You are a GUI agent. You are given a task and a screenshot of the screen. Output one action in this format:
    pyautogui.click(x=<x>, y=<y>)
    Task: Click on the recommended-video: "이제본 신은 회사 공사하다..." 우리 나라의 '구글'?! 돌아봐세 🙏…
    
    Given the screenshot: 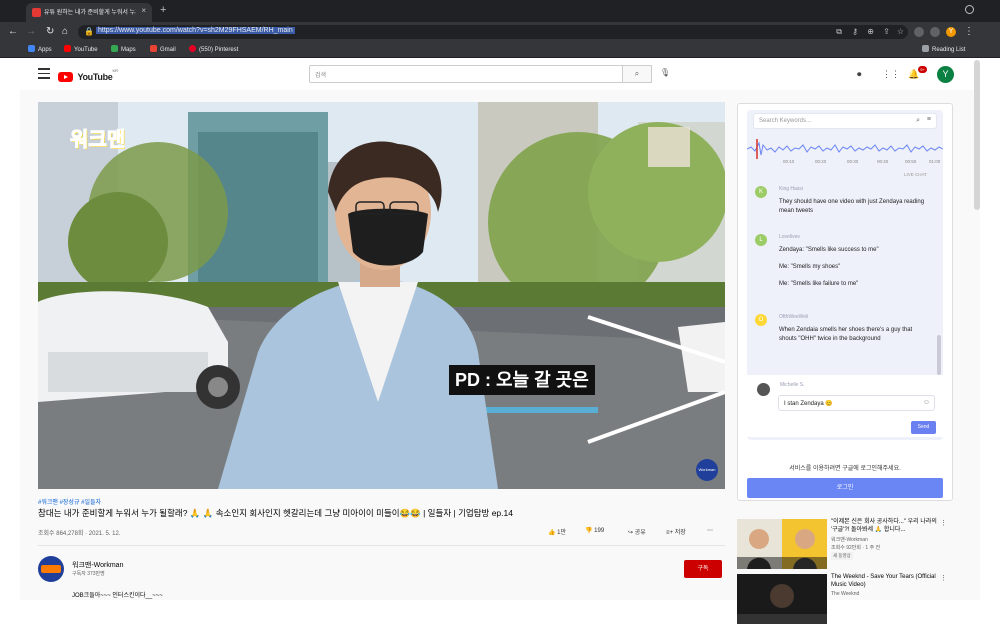 What is the action you would take?
    pyautogui.click(x=845, y=544)
    